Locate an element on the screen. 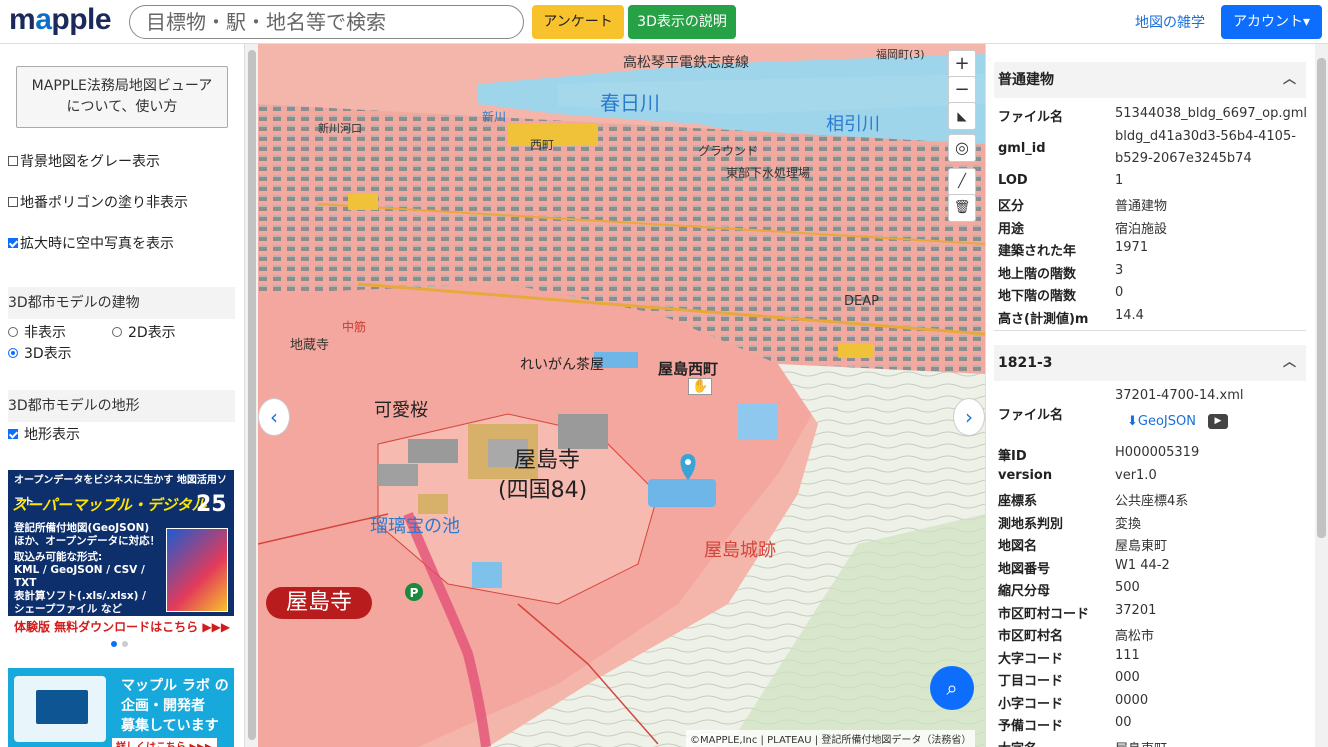 The width and height of the screenshot is (1328, 747). geojson-download-link: ⬇GeoJSON is located at coordinates (1161, 421).